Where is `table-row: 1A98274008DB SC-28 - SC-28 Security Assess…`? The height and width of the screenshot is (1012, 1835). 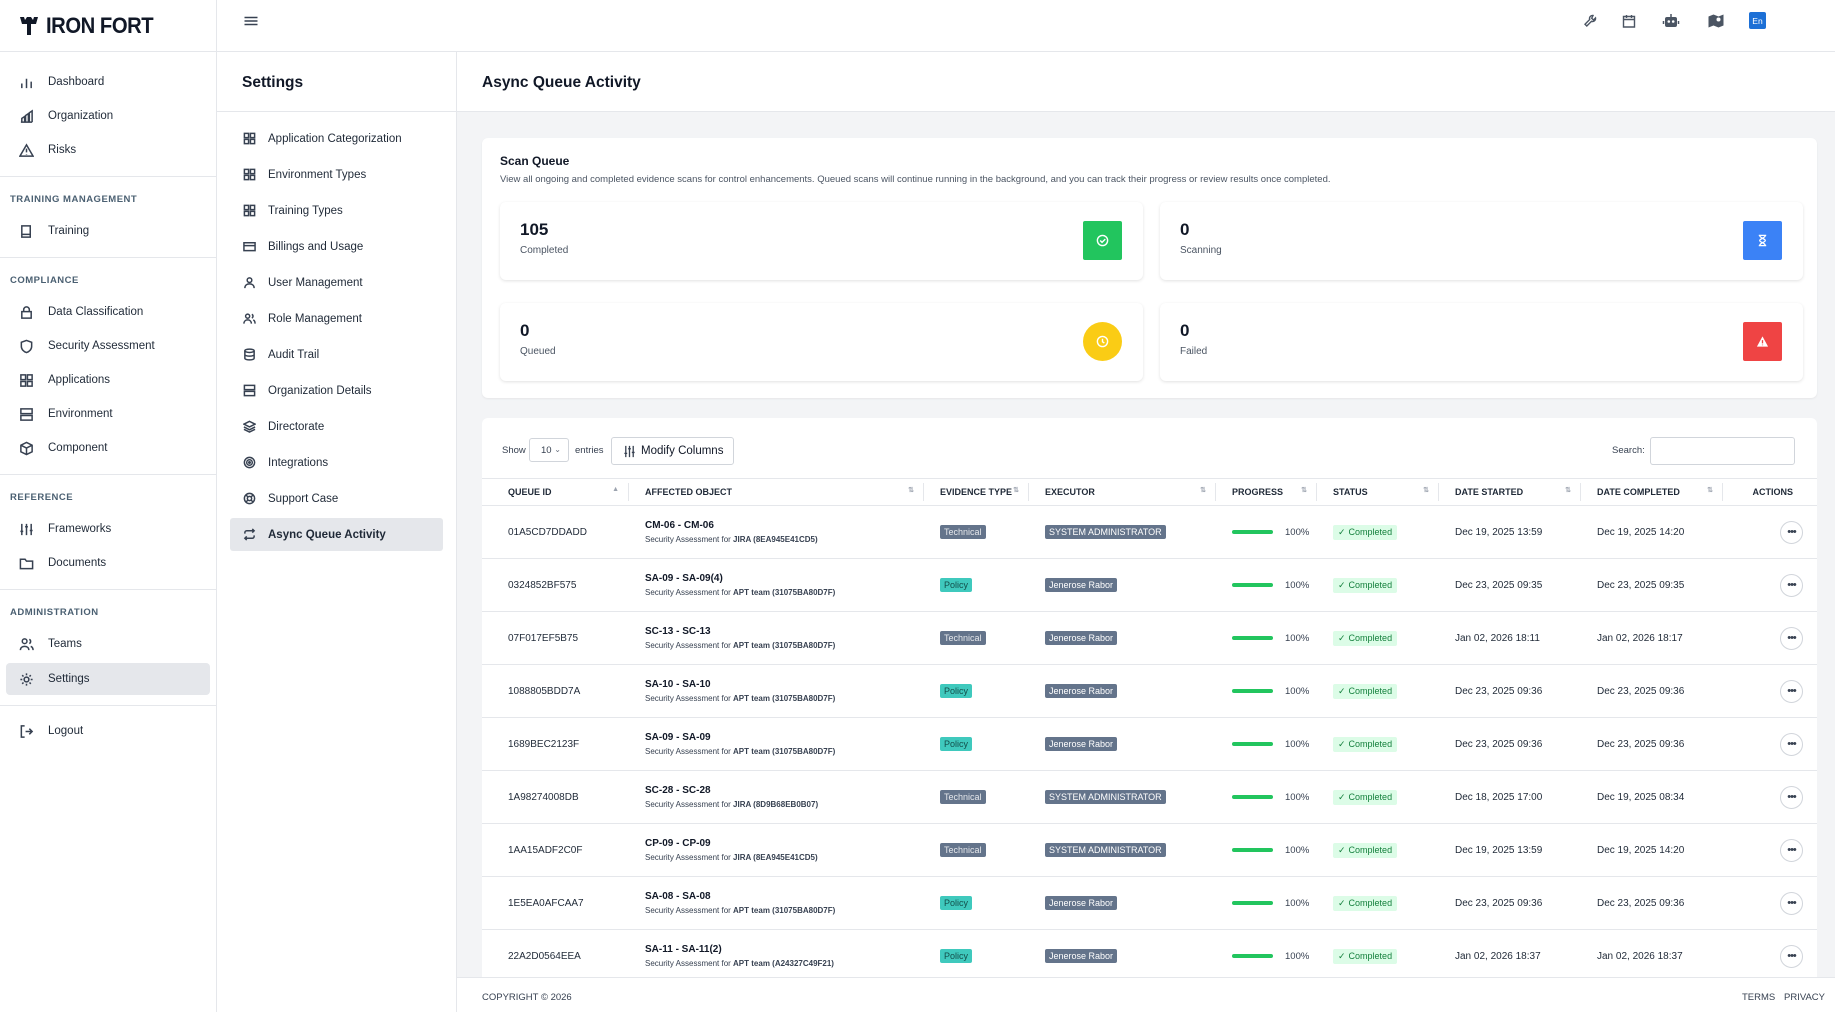 table-row: 1A98274008DB SC-28 - SC-28 Security Assess… is located at coordinates (1149, 797).